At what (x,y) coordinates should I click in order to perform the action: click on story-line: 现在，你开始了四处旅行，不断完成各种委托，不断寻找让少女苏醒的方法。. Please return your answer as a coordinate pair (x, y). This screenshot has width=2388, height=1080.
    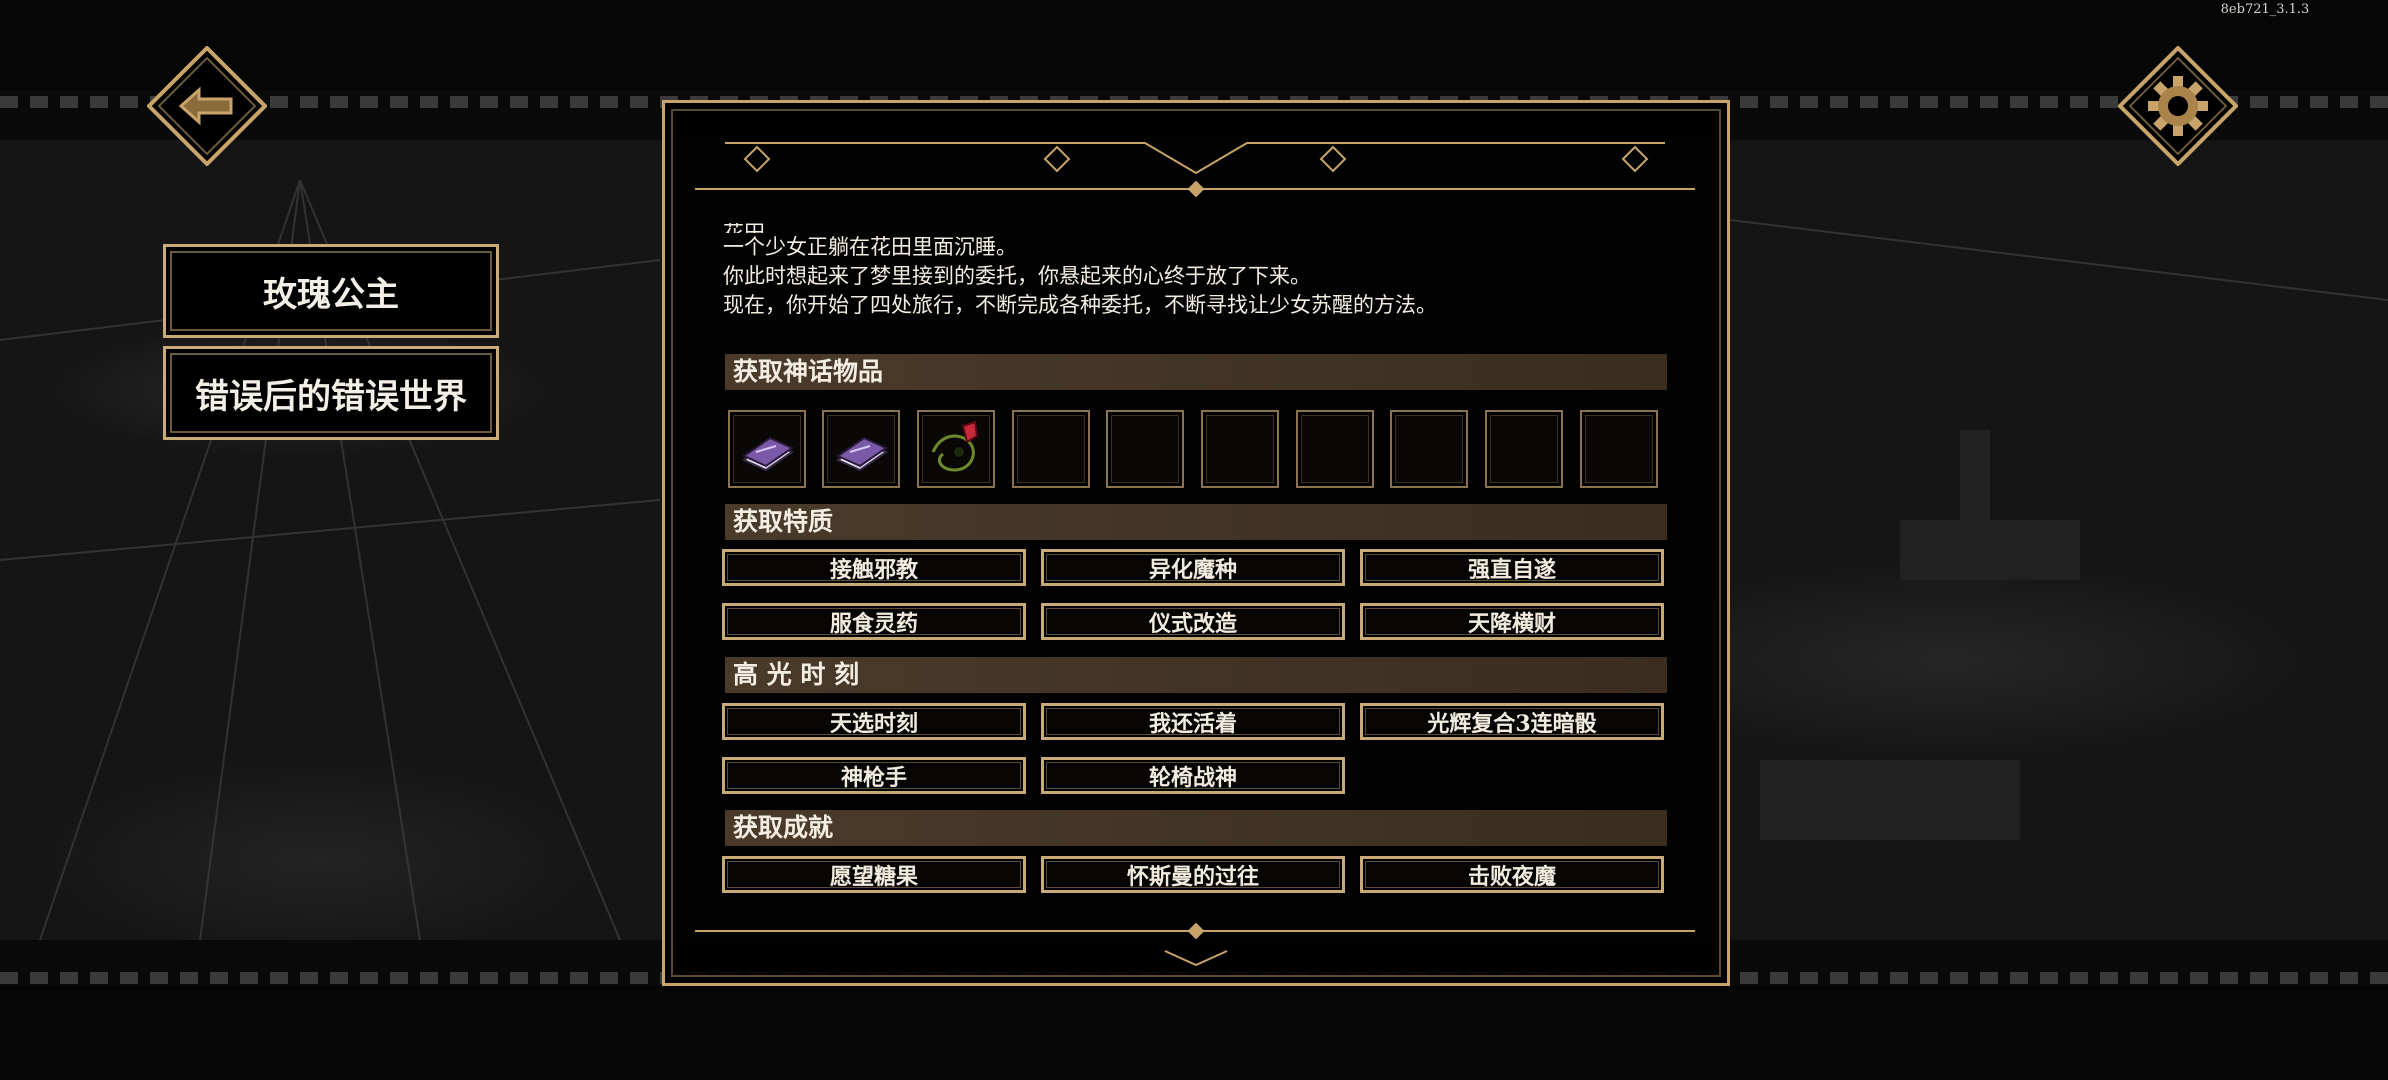
    Looking at the image, I should click on (1080, 305).